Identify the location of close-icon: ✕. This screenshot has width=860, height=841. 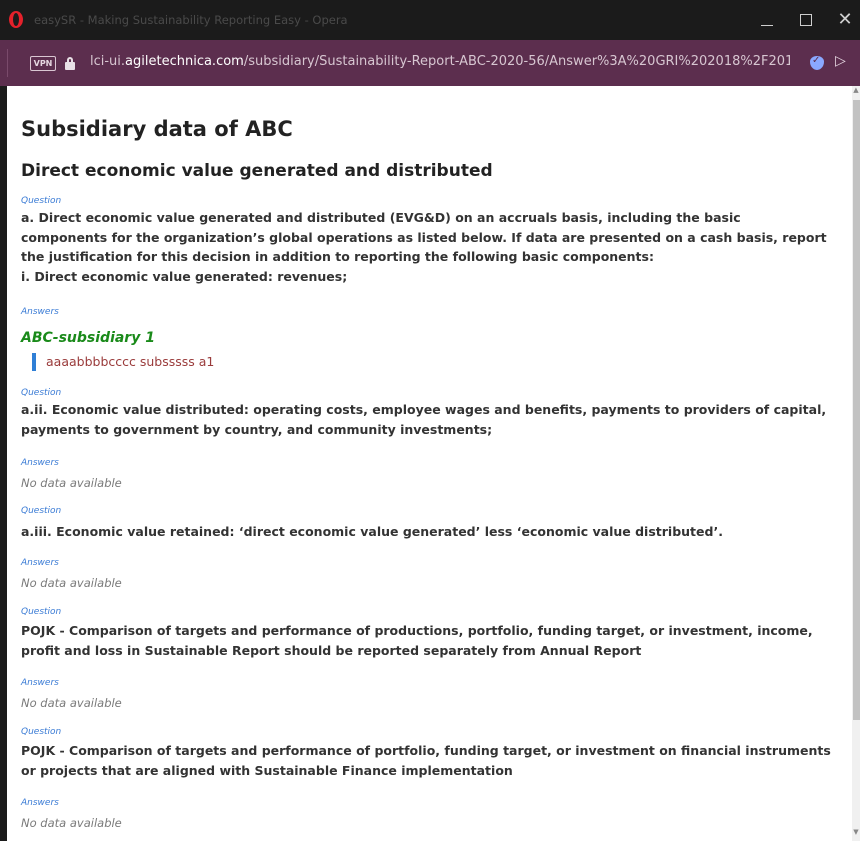
(845, 19).